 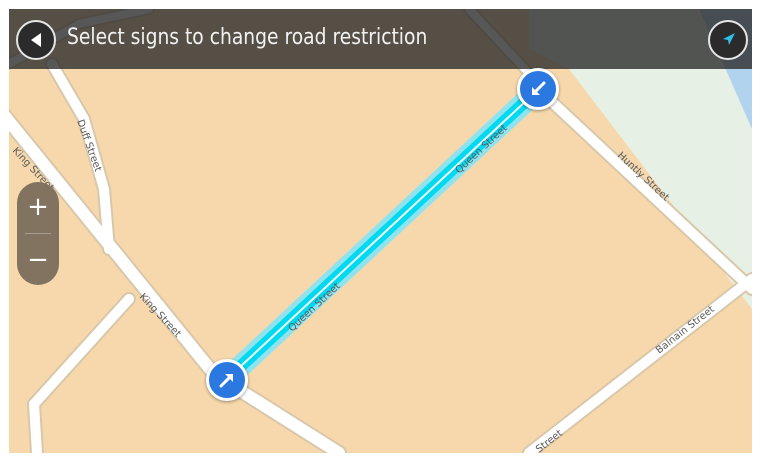 I want to click on back-button, so click(x=36, y=40).